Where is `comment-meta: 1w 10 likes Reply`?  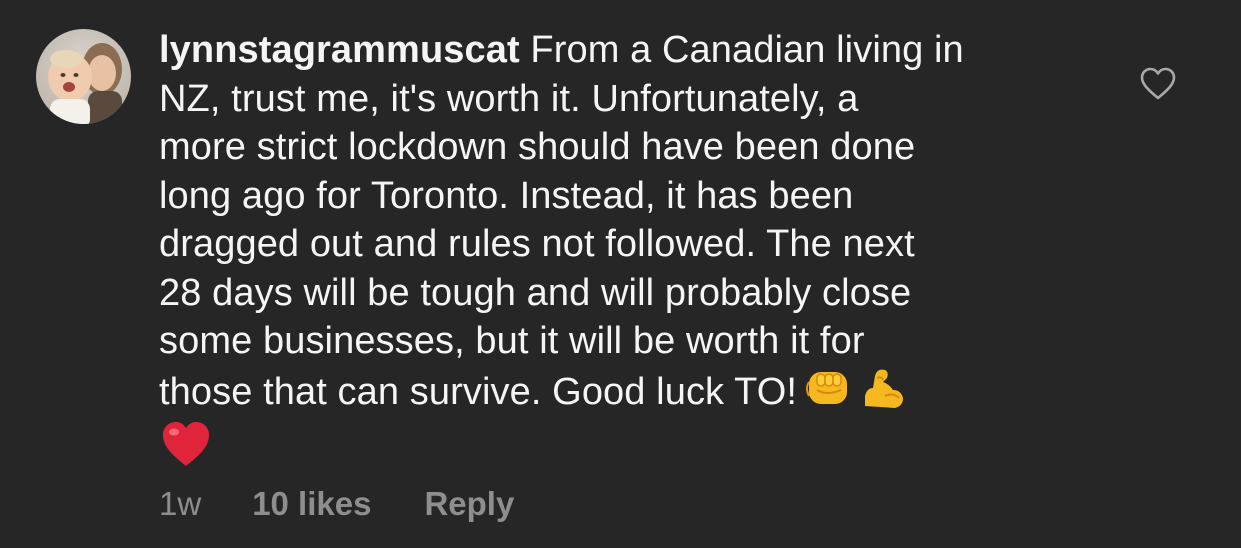 comment-meta: 1w 10 likes Reply is located at coordinates (336, 504).